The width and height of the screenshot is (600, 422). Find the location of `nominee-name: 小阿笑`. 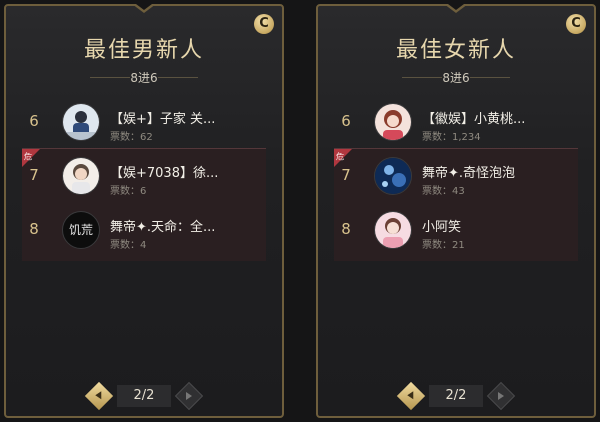

nominee-name: 小阿笑 is located at coordinates (497, 225).